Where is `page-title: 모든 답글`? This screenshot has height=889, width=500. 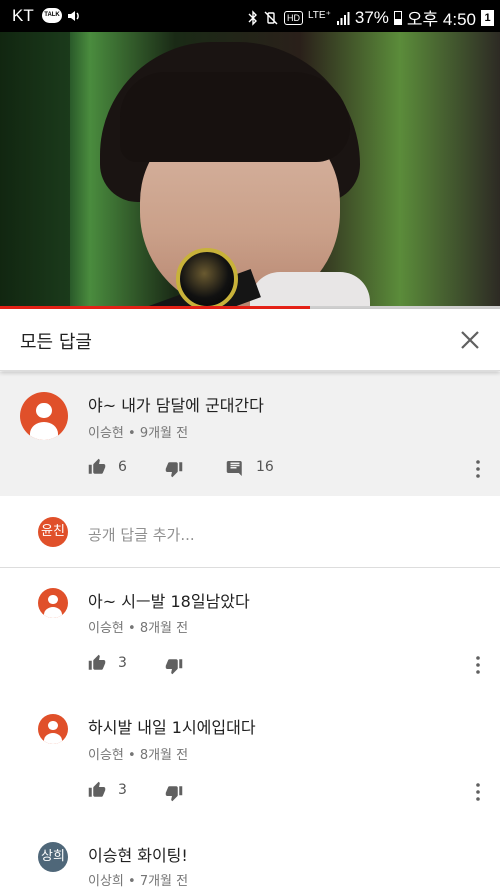
page-title: 모든 답글 is located at coordinates (56, 342).